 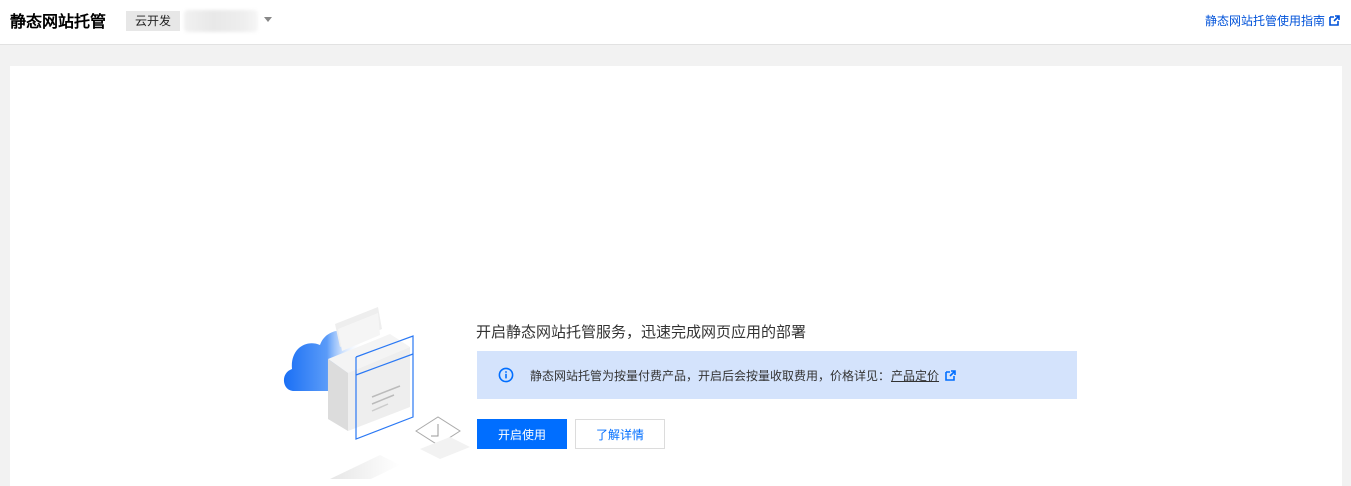 I want to click on env-tag: 云开发, so click(x=153, y=21).